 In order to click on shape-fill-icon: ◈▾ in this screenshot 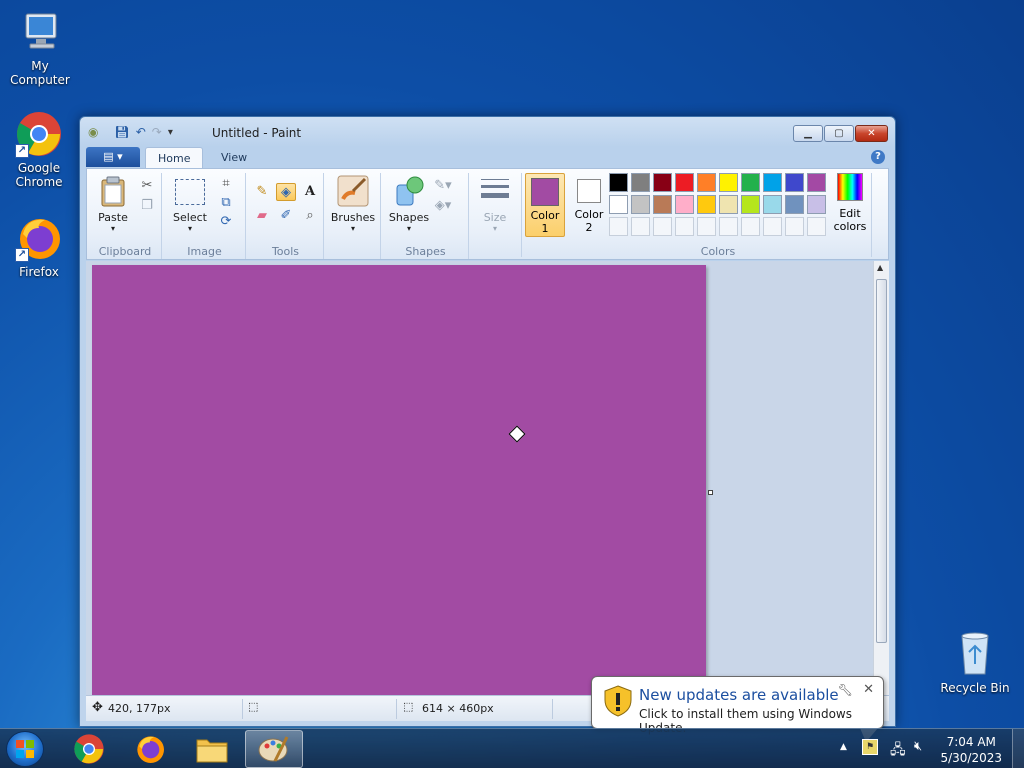, I will do `click(443, 206)`.